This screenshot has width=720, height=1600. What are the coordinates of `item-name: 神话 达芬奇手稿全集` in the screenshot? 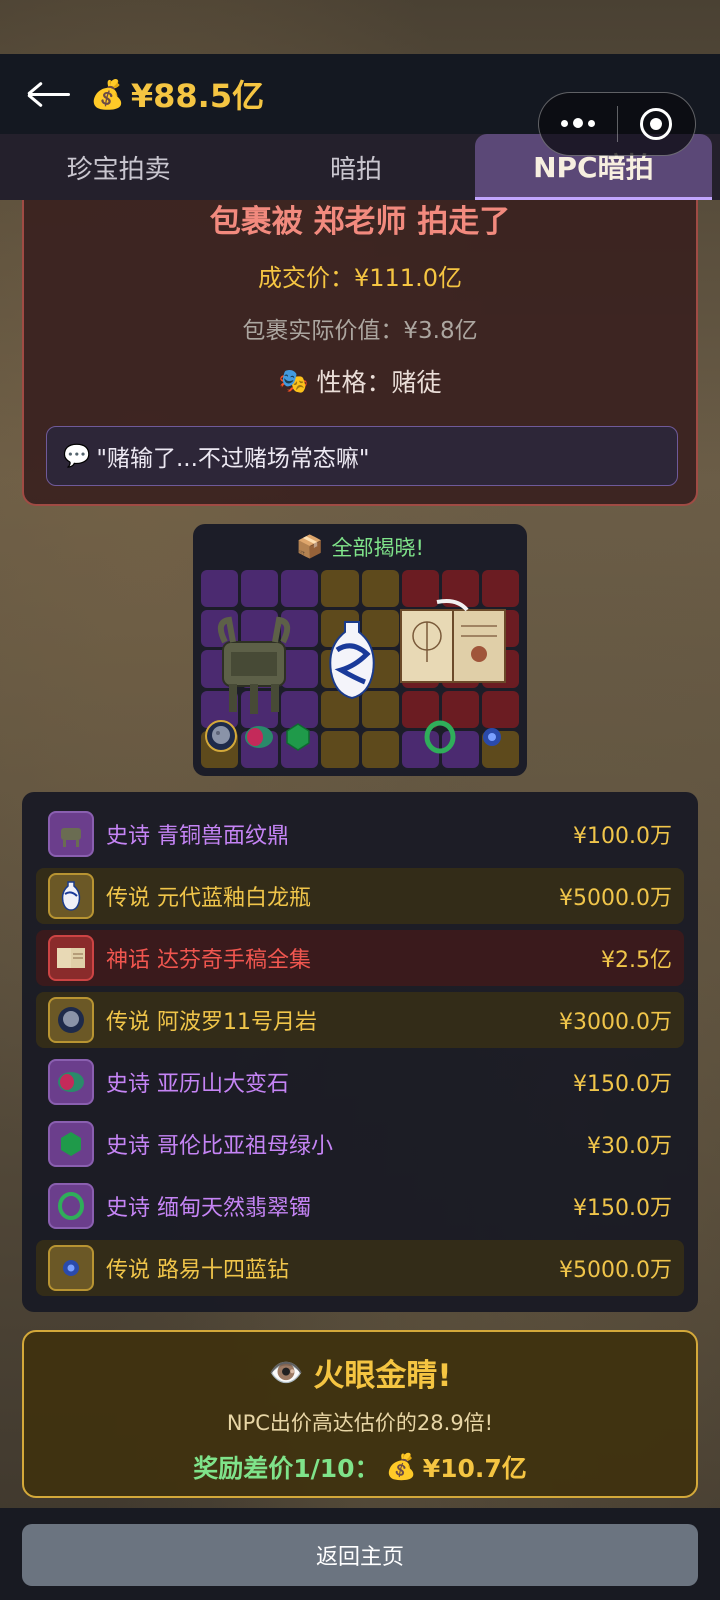 It's located at (209, 960).